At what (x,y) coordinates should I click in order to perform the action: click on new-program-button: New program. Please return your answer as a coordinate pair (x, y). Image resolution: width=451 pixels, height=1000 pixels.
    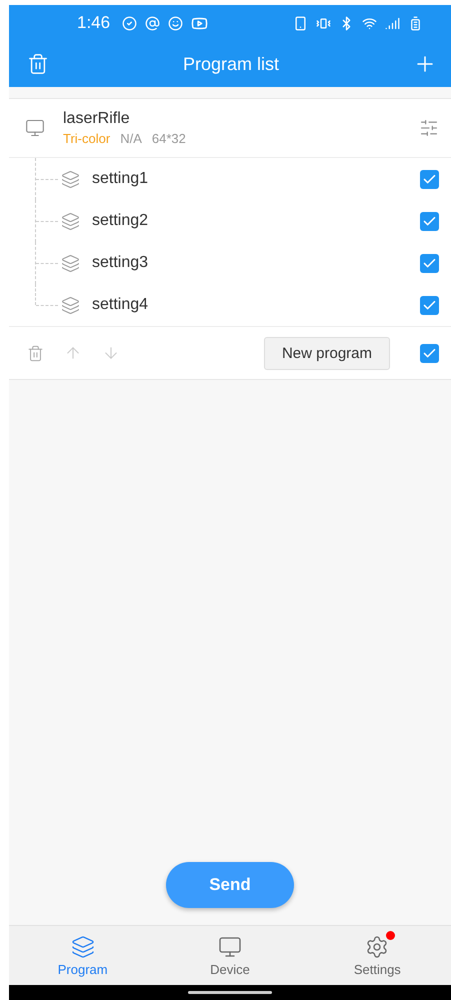
    Looking at the image, I should click on (327, 353).